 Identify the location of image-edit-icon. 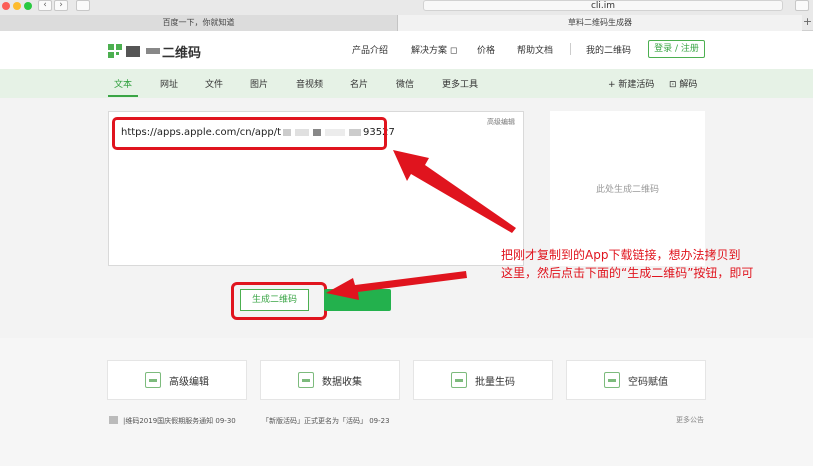
(153, 380).